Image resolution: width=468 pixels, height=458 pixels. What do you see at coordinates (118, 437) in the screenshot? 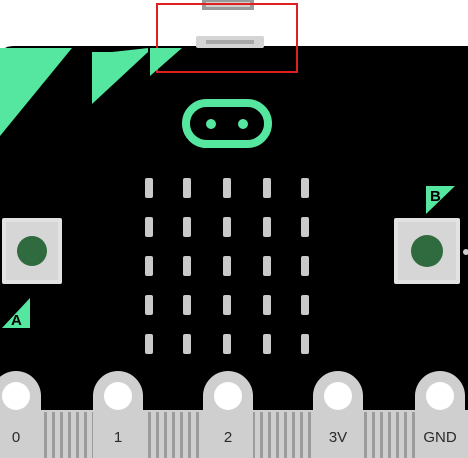
I see `pin-label: 1` at bounding box center [118, 437].